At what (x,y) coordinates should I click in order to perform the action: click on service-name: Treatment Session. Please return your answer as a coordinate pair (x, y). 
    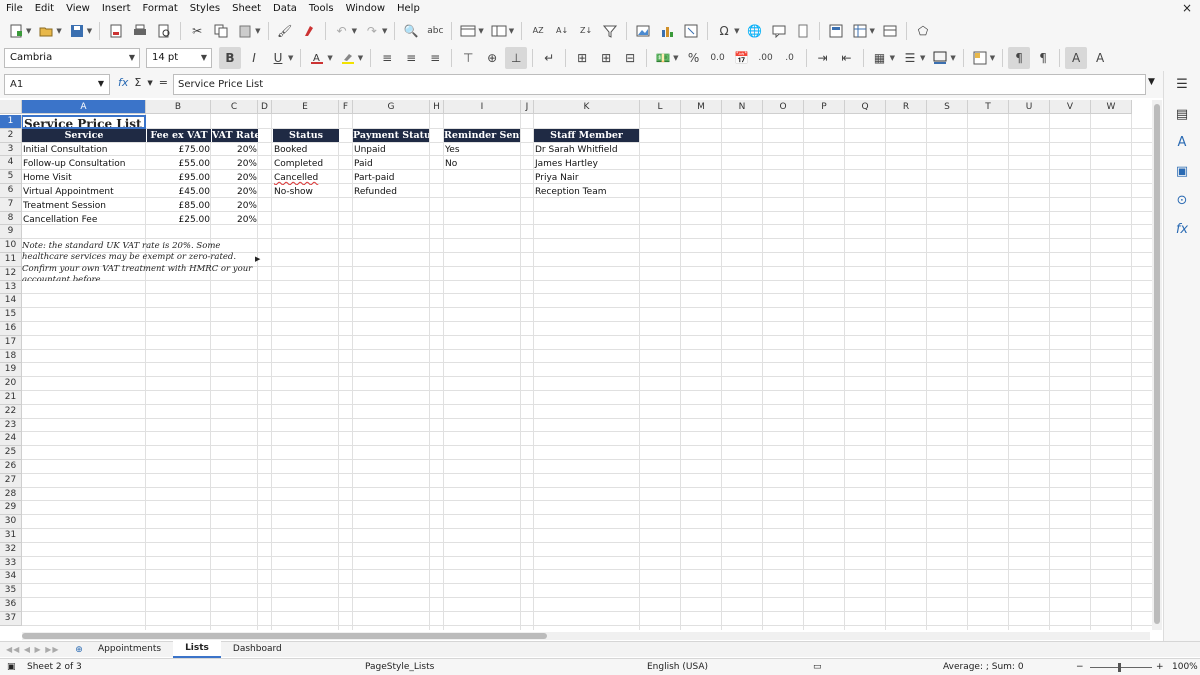
    Looking at the image, I should click on (84, 206).